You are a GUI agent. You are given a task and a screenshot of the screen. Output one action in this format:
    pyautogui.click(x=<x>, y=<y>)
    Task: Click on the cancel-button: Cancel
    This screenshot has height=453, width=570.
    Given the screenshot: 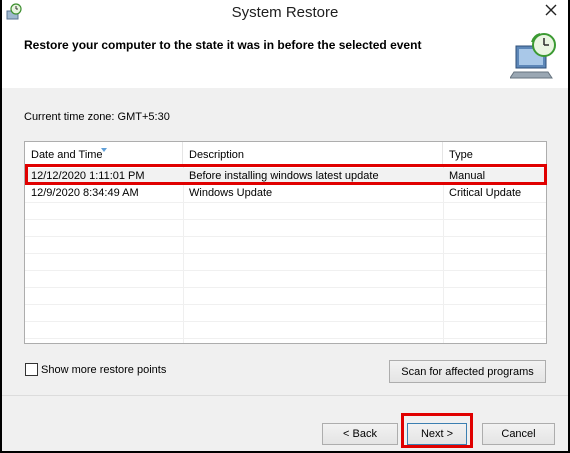 What is the action you would take?
    pyautogui.click(x=518, y=434)
    